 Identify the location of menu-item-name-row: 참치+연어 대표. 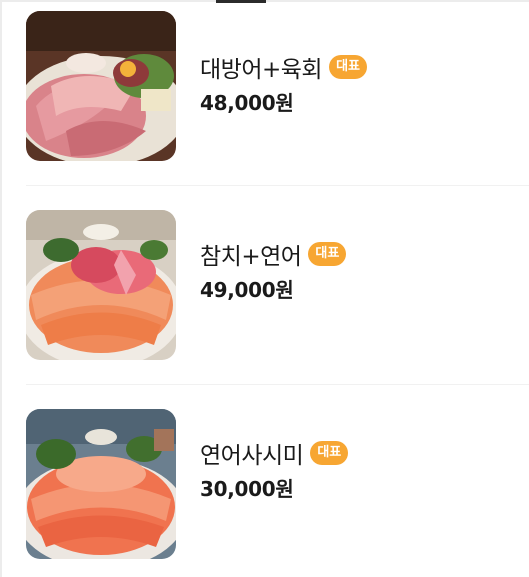
(273, 254).